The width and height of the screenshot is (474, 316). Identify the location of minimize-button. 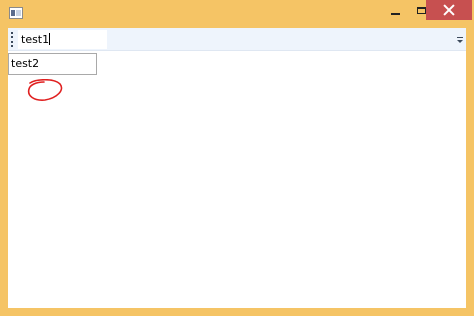
(395, 10).